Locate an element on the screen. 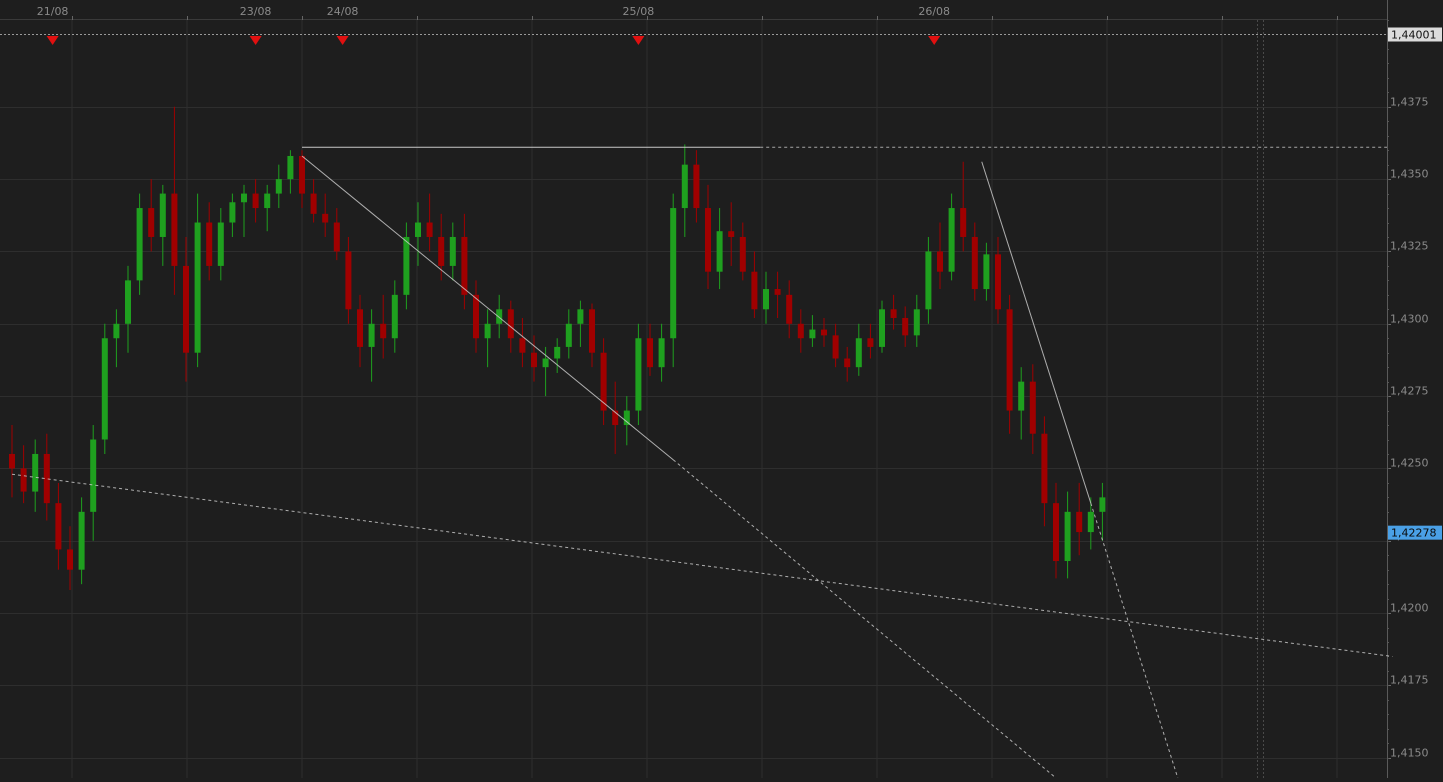 The width and height of the screenshot is (1443, 782). y-tick-label: 1,4350 is located at coordinates (1409, 174).